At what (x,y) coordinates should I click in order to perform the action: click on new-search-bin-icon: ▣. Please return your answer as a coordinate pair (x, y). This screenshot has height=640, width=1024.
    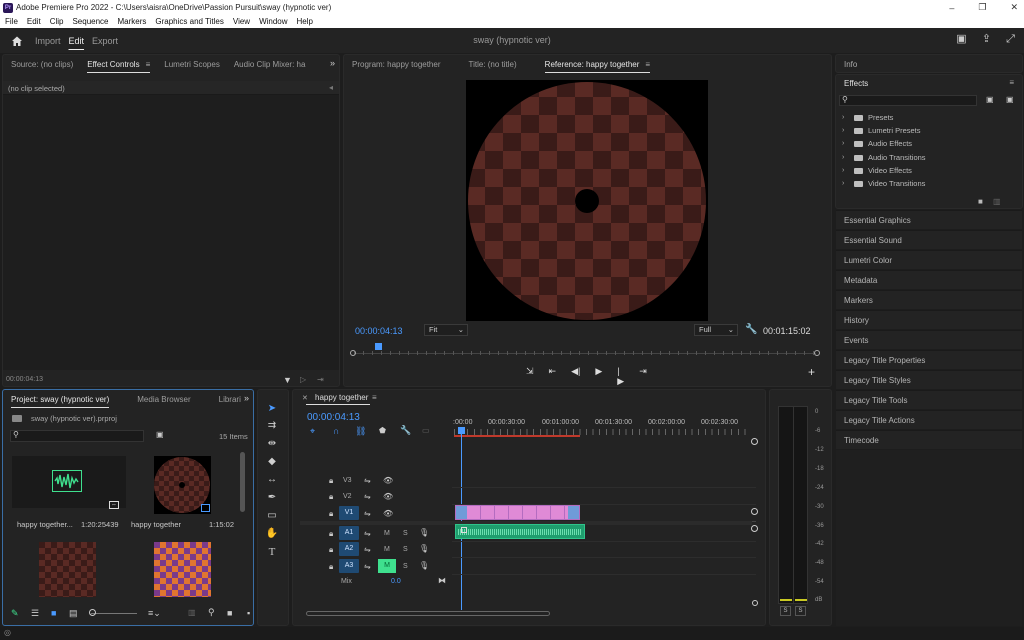
    Looking at the image, I should click on (160, 434).